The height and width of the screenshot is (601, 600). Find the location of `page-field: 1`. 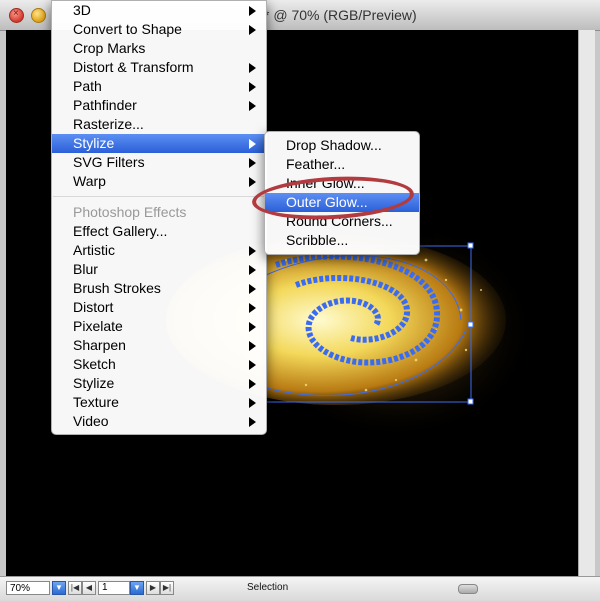

page-field: 1 is located at coordinates (114, 588).